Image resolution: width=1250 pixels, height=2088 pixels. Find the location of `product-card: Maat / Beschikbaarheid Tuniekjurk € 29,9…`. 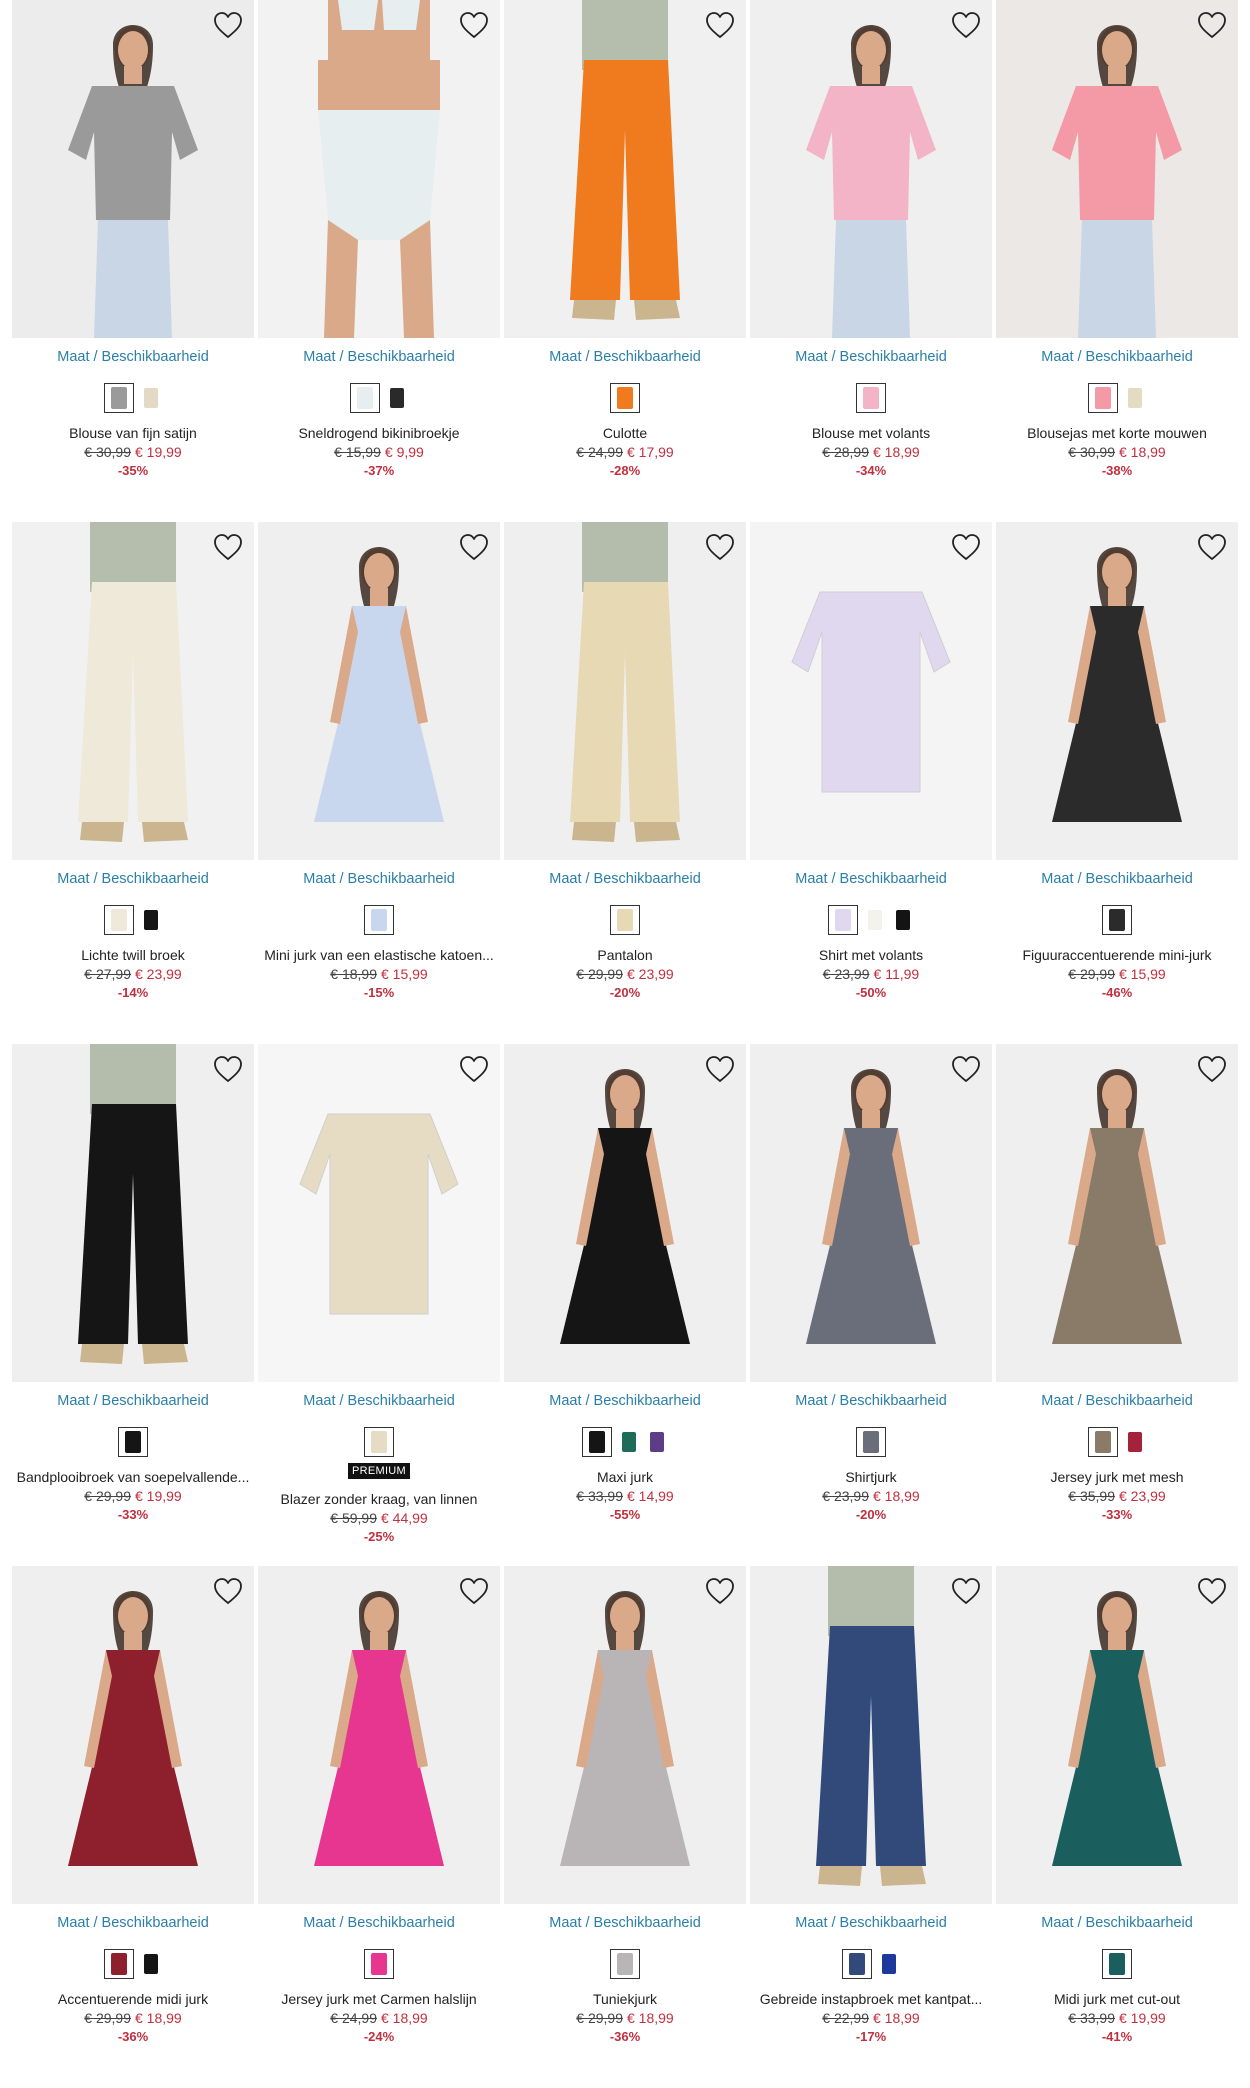

product-card: Maat / Beschikbaarheid Tuniekjurk € 29,9… is located at coordinates (625, 1827).